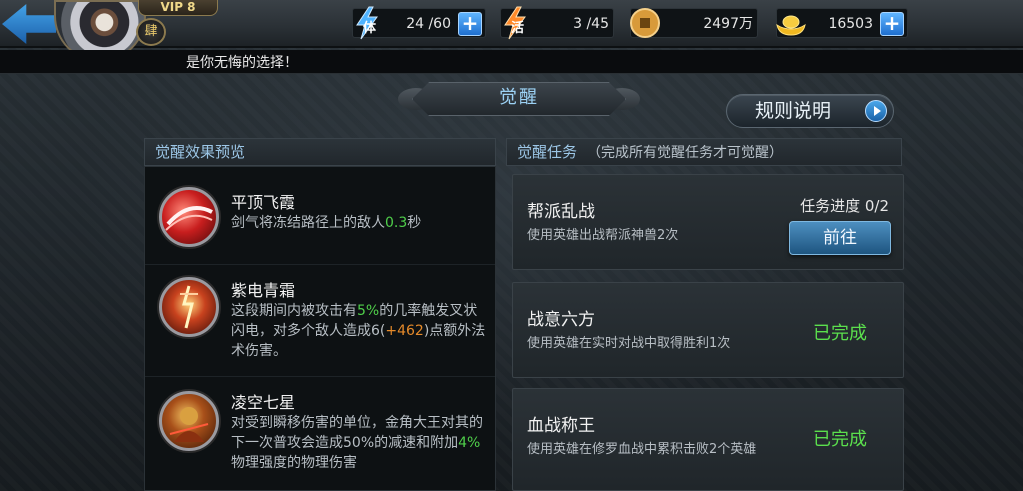  What do you see at coordinates (263, 202) in the screenshot?
I see `skill-name: 平顶飞霞` at bounding box center [263, 202].